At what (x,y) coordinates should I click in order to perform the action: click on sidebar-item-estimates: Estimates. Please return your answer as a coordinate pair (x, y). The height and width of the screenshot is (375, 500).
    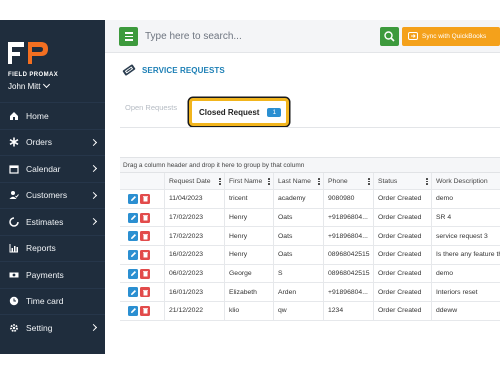
    Looking at the image, I should click on (52, 221).